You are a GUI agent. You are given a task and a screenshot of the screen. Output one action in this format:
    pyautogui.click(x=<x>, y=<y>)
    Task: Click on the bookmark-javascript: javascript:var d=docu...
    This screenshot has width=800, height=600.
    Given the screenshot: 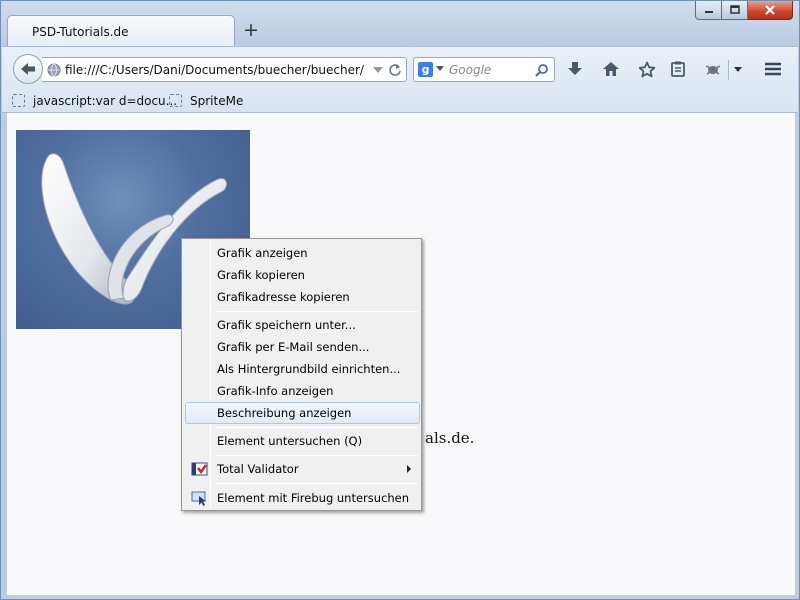 What is the action you would take?
    pyautogui.click(x=94, y=100)
    